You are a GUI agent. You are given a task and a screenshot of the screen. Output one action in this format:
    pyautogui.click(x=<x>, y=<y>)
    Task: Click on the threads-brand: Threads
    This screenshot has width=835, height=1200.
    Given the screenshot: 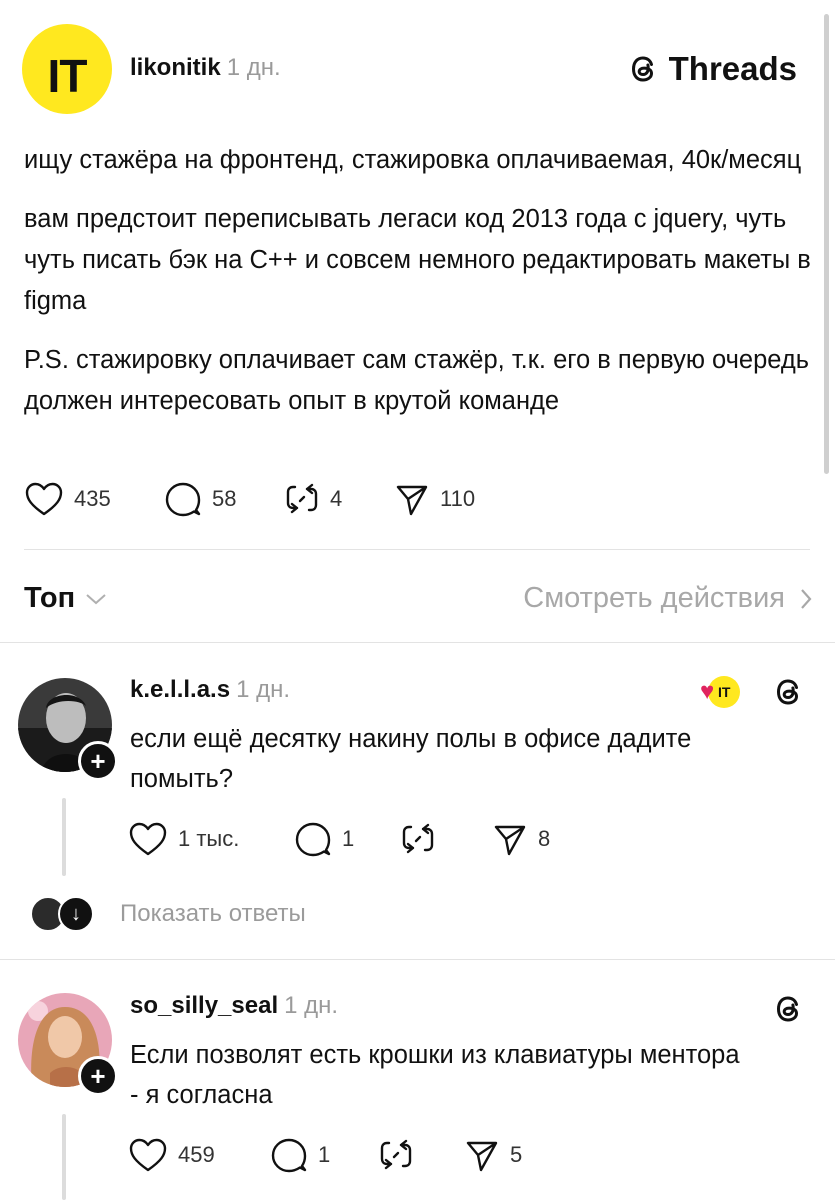 What is the action you would take?
    pyautogui.click(x=712, y=69)
    